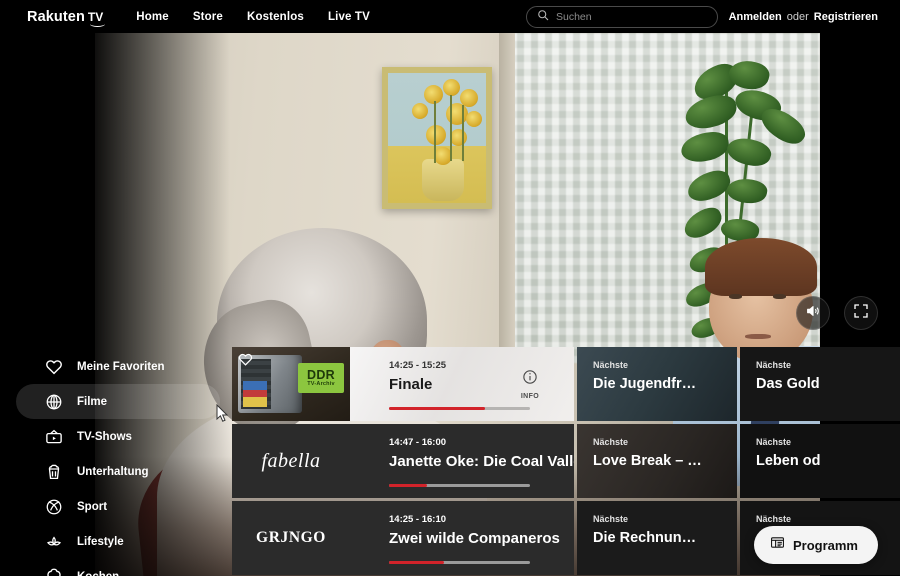  Describe the element at coordinates (321, 384) in the screenshot. I see `ddr-badge-bottom: TV-Archiv` at that location.